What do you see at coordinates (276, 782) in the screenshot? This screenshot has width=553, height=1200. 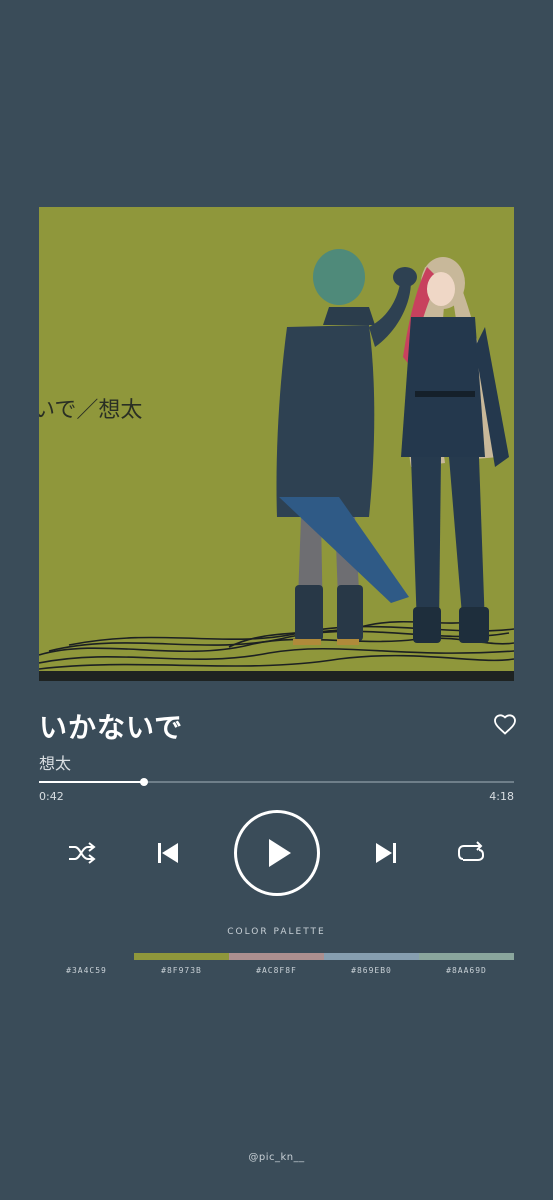 I see `progress-bar` at bounding box center [276, 782].